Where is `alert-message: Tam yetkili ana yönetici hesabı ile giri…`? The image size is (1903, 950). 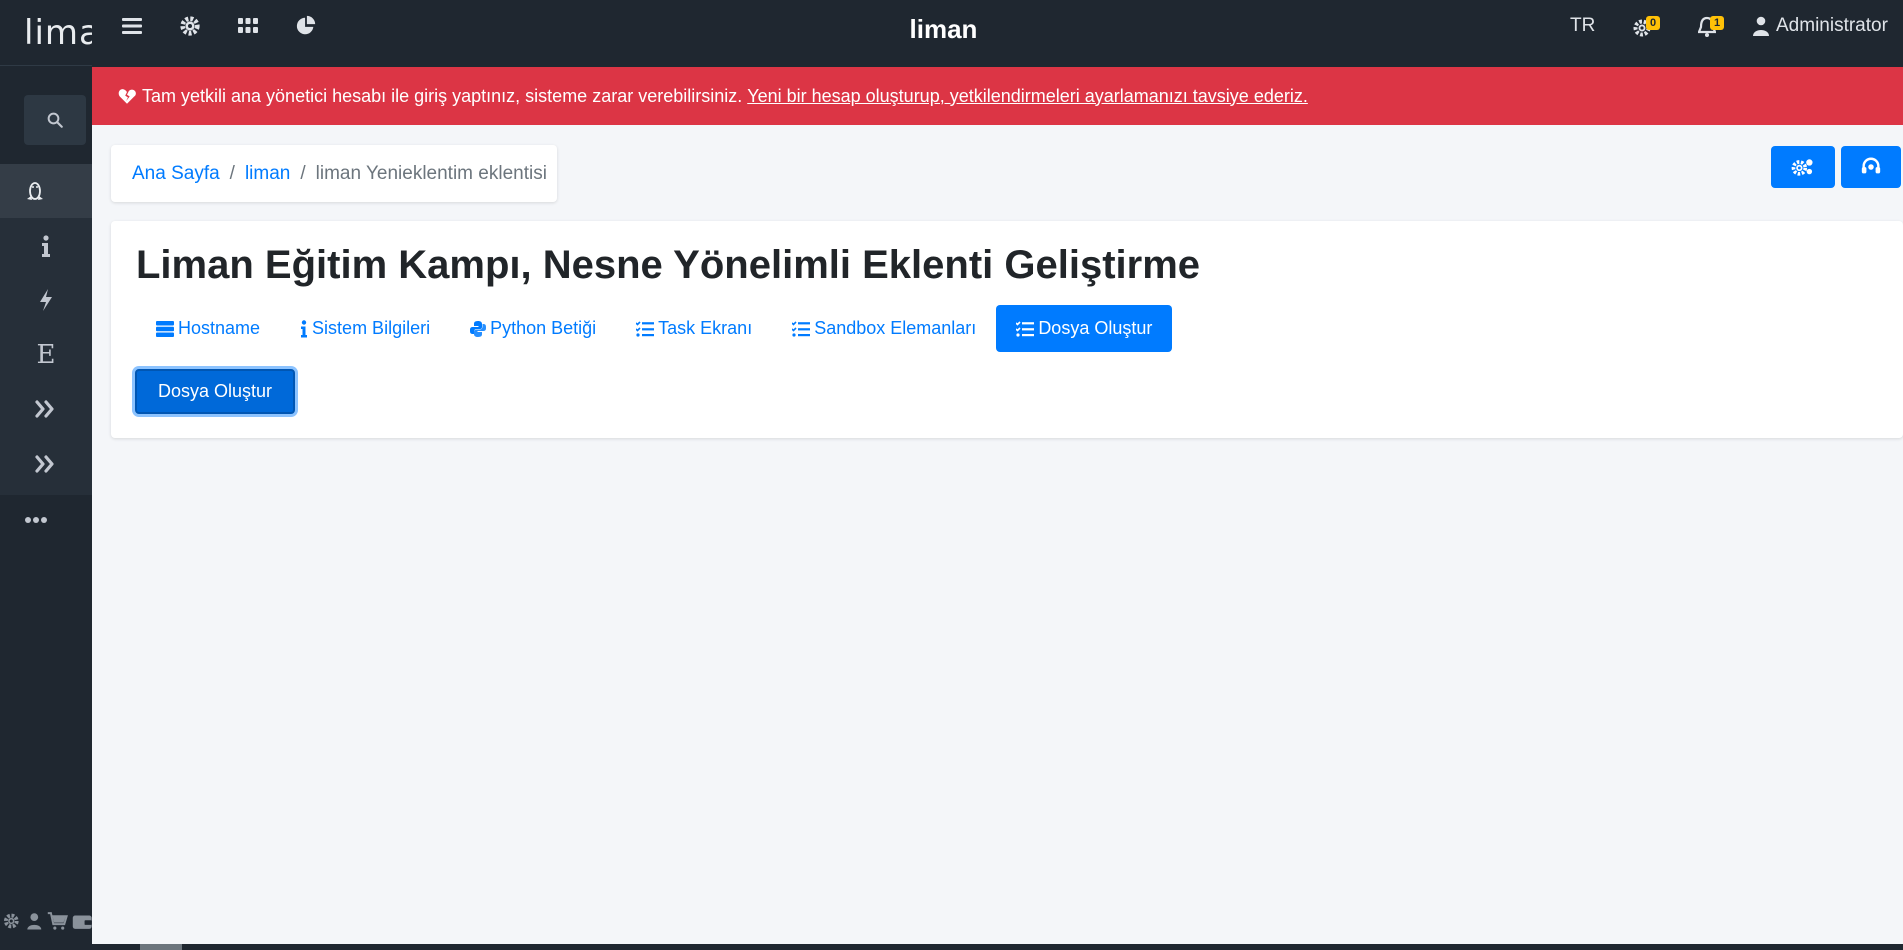 alert-message: Tam yetkili ana yönetici hesabı ile giri… is located at coordinates (442, 95).